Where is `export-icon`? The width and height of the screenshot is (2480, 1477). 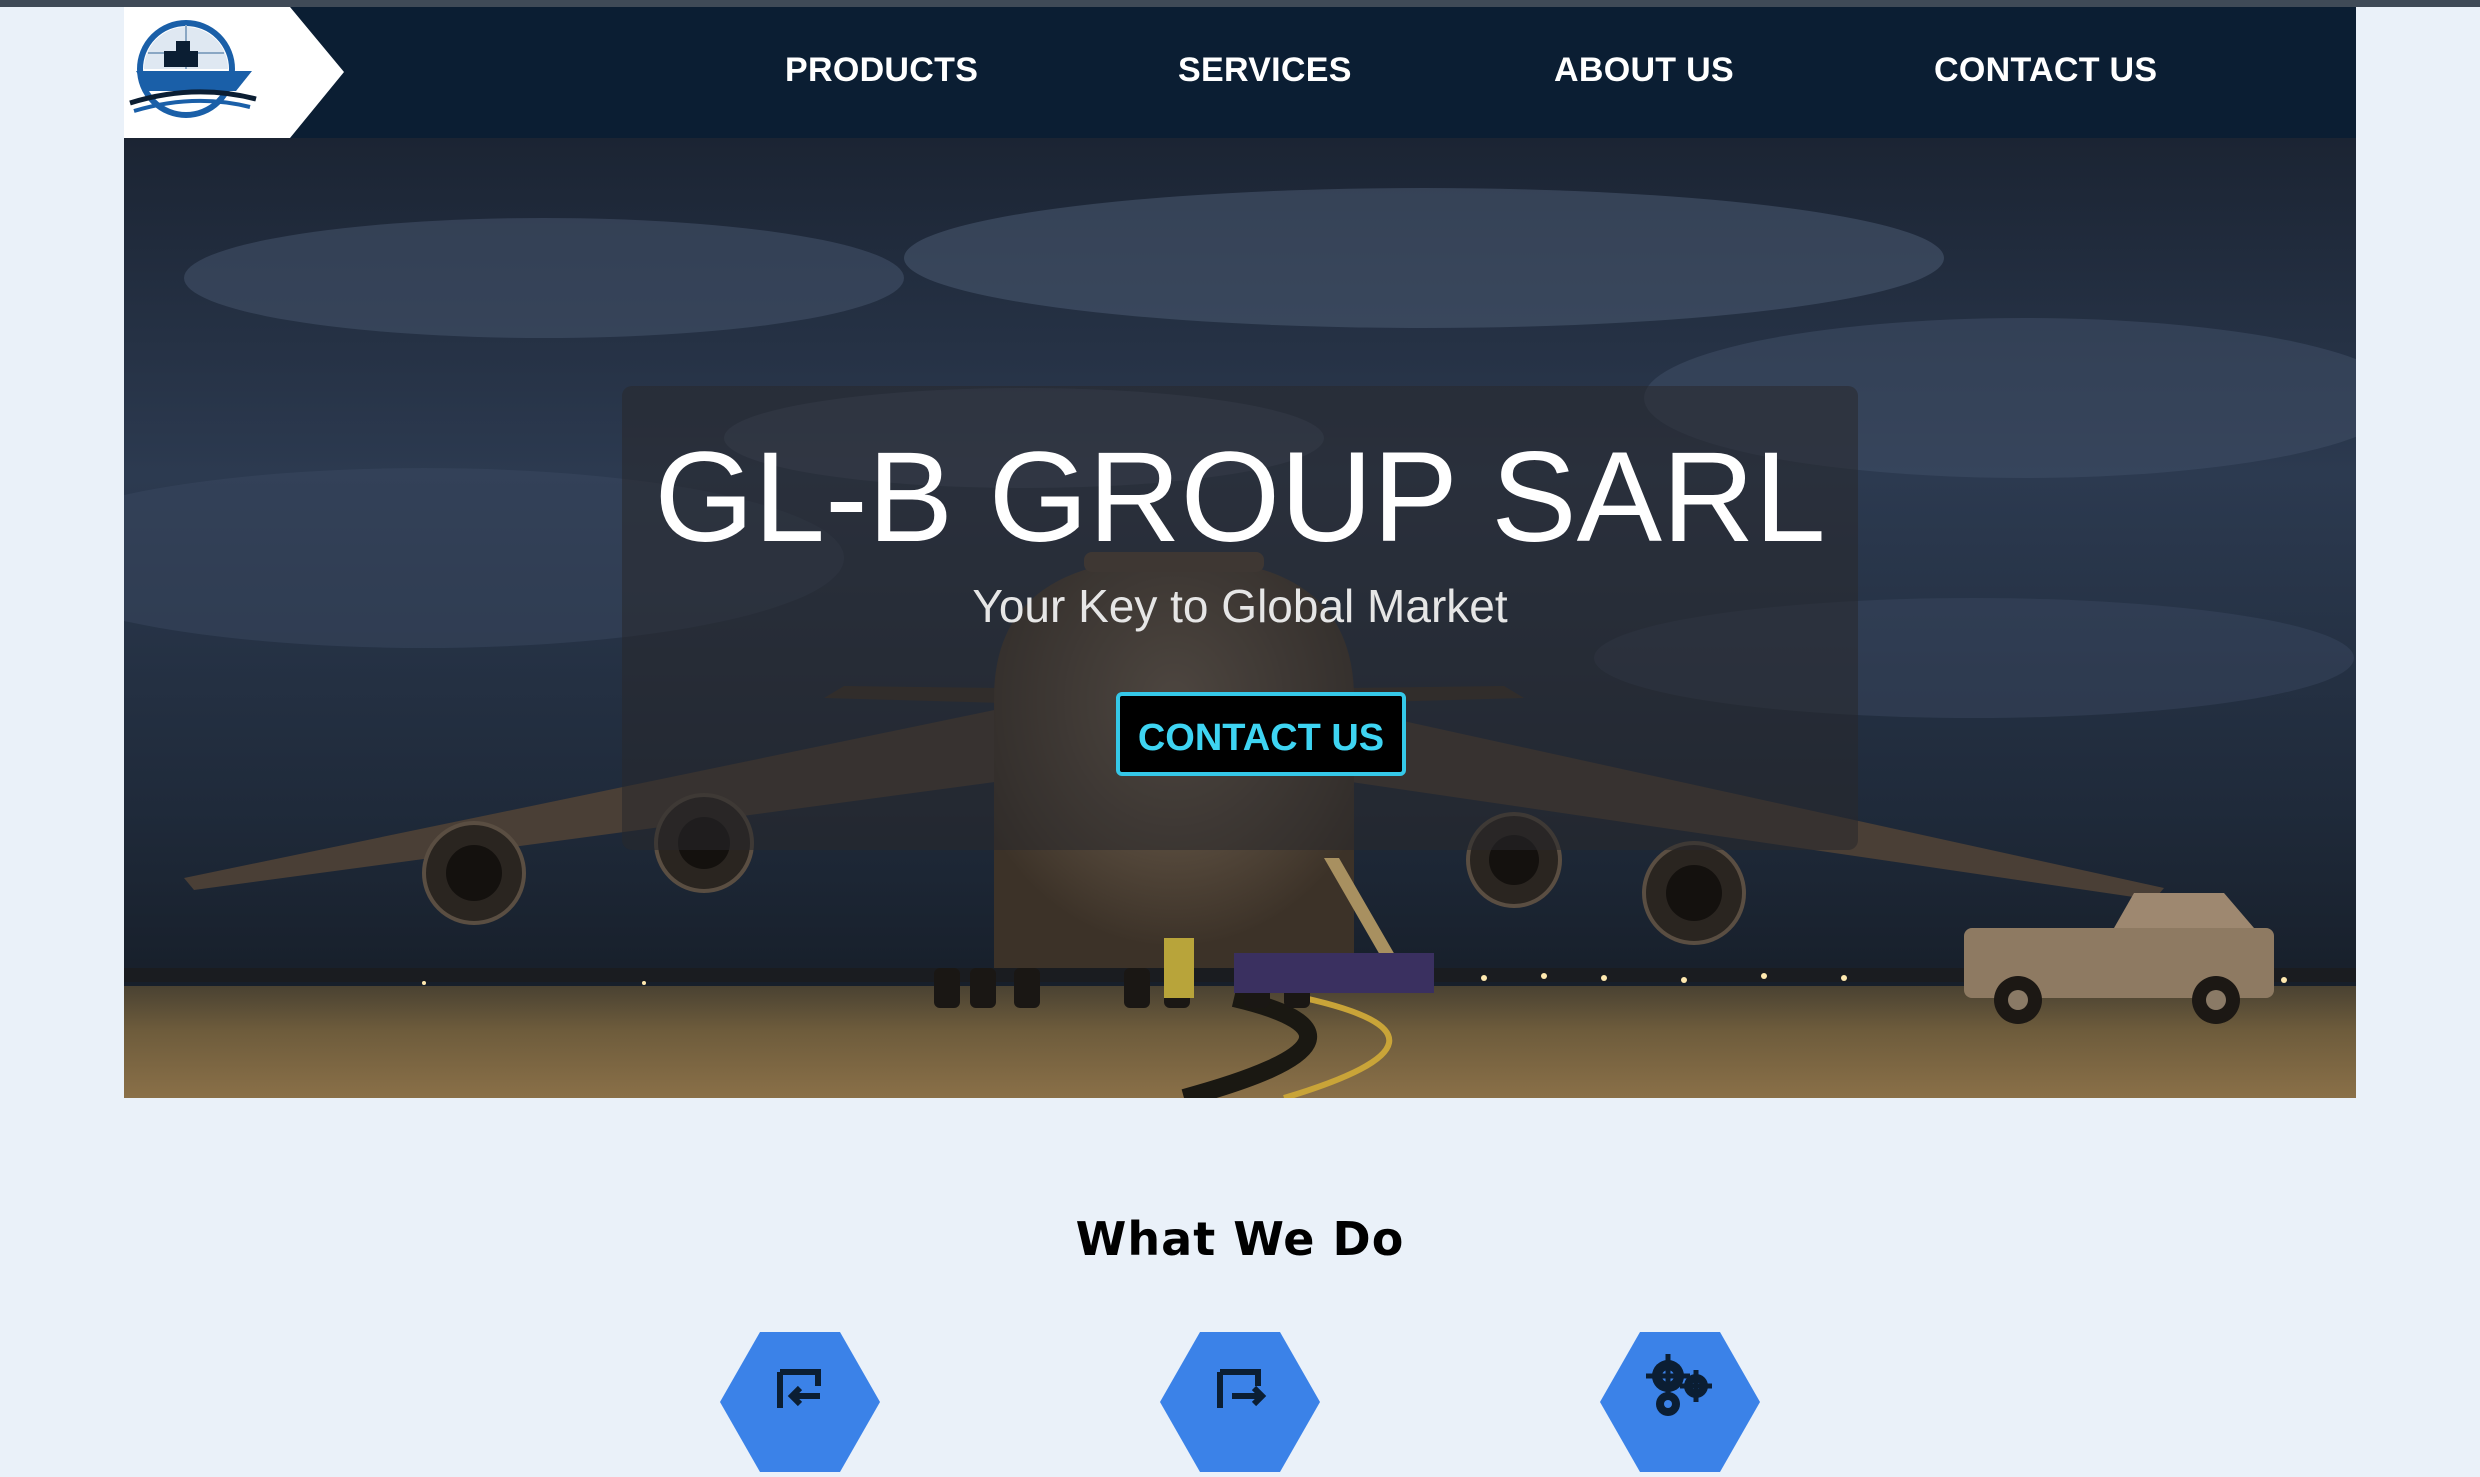 export-icon is located at coordinates (1240, 1402).